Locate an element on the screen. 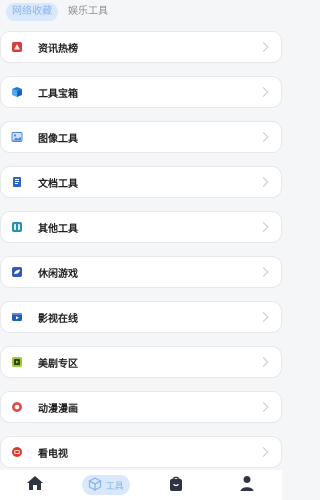  list-item-label: 其他工具 is located at coordinates (58, 229).